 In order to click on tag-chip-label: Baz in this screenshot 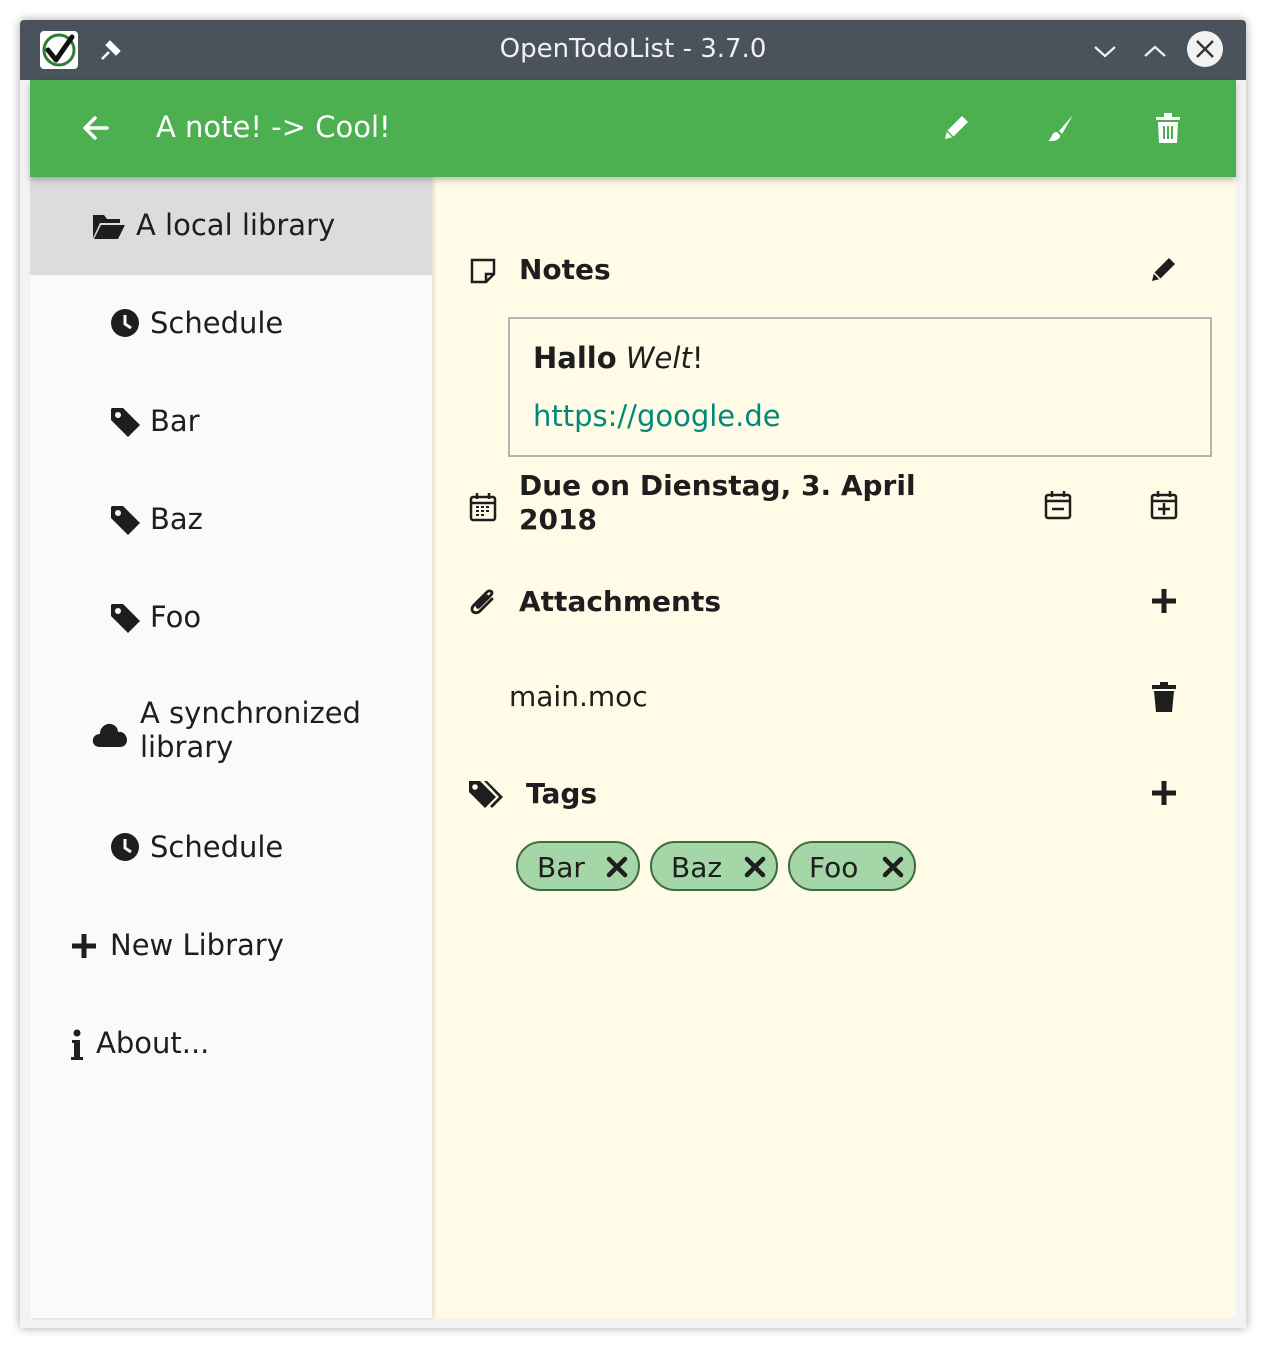, I will do `click(697, 867)`.